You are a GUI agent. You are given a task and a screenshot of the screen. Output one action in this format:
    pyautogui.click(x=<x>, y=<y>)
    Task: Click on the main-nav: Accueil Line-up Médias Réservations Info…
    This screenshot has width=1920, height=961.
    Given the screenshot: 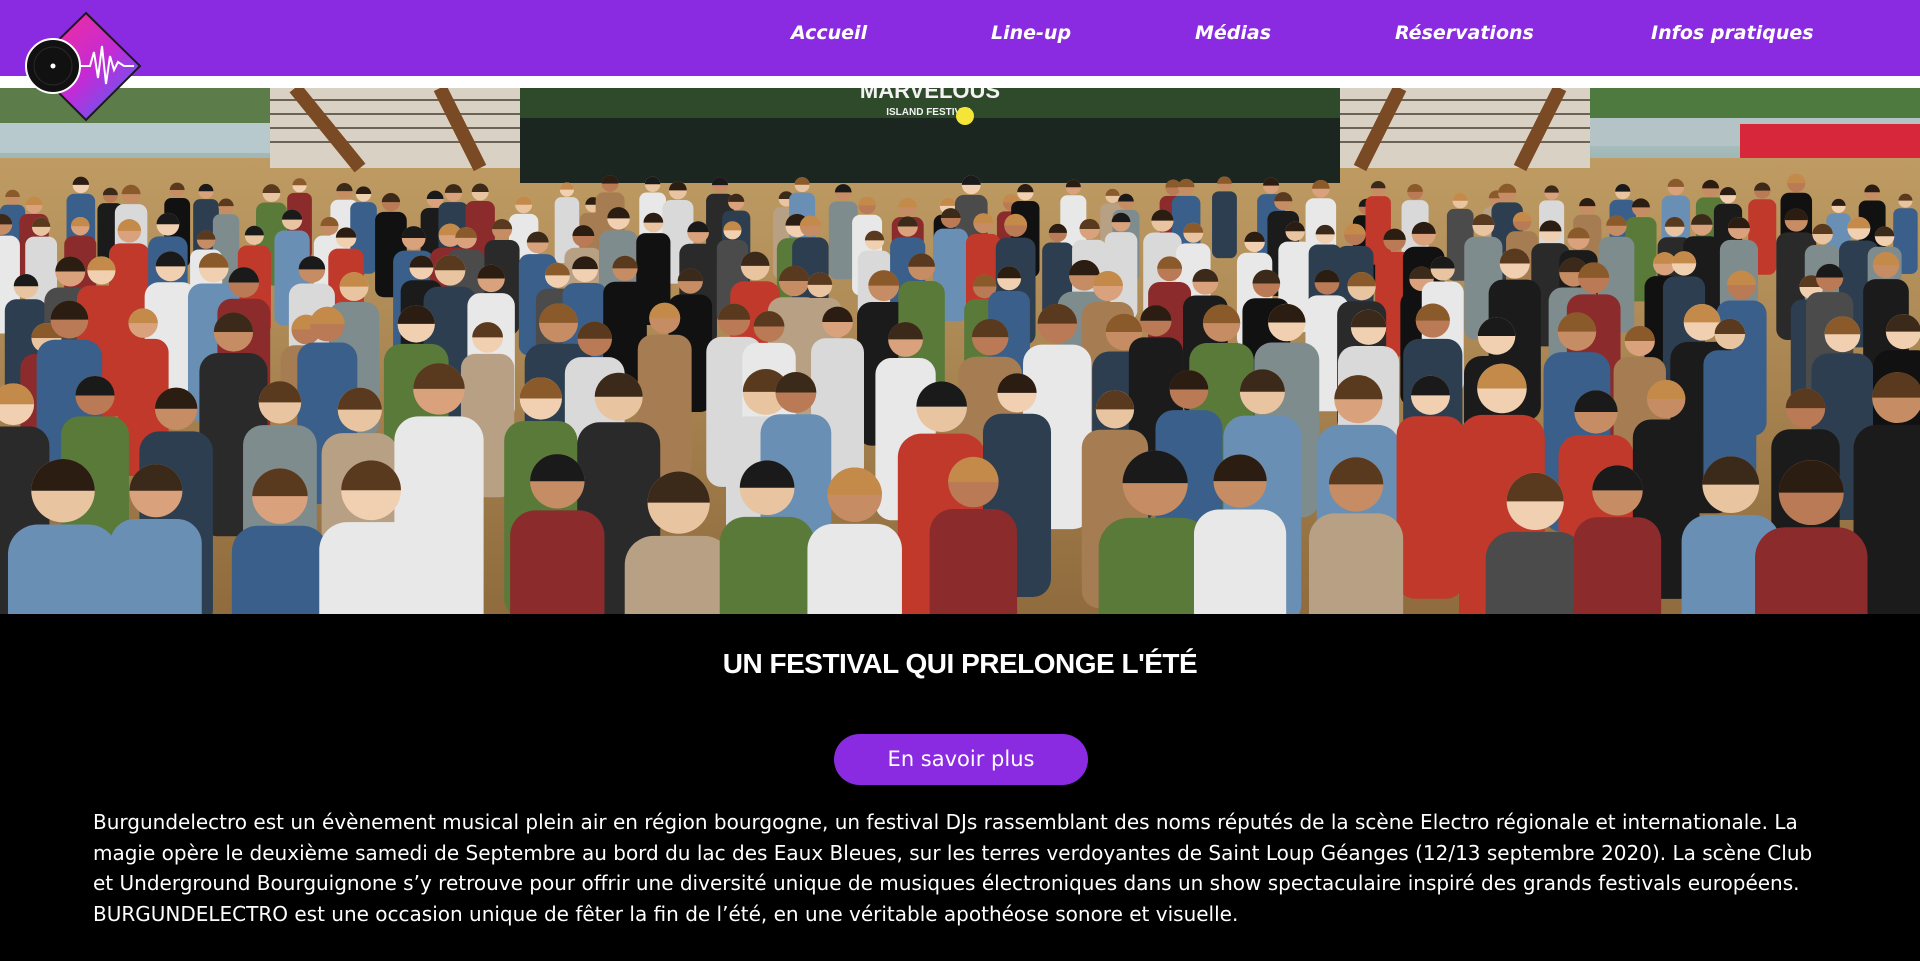 What is the action you would take?
    pyautogui.click(x=960, y=38)
    